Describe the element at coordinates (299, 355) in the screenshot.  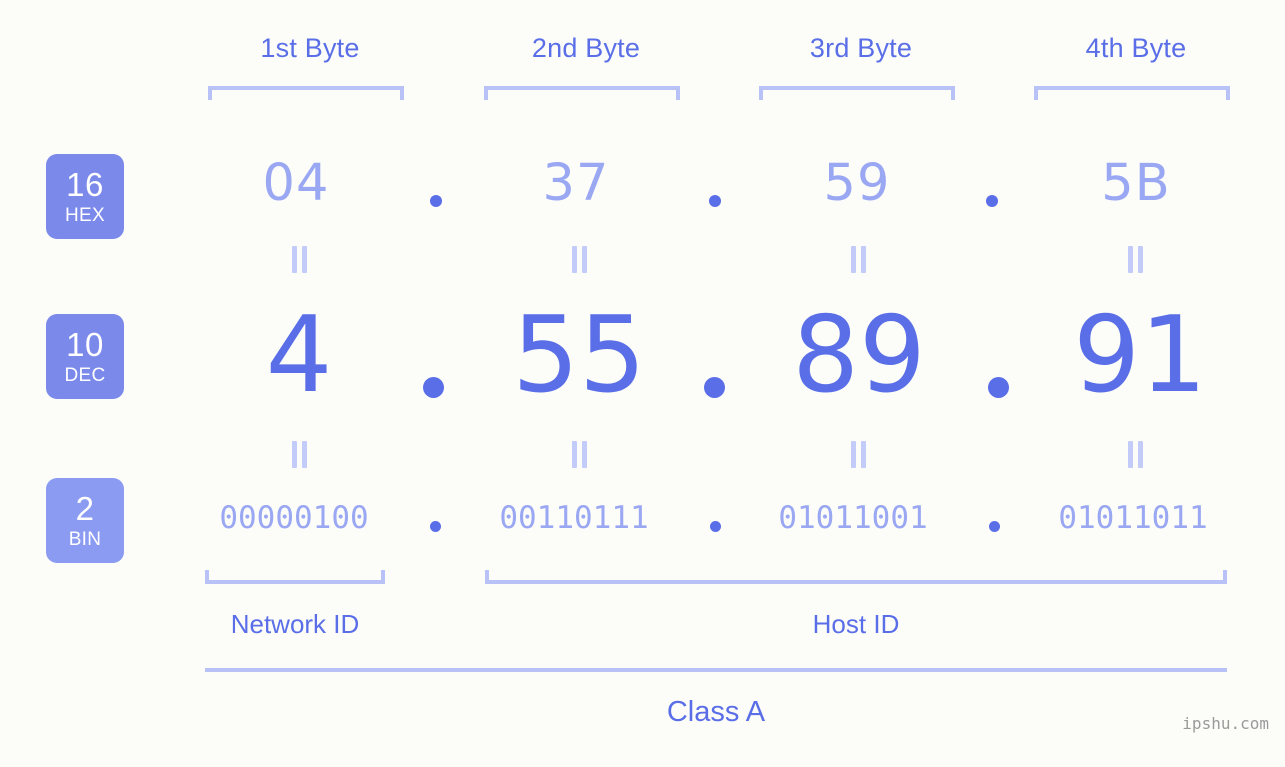
I see `dec-octet-1: 4` at that location.